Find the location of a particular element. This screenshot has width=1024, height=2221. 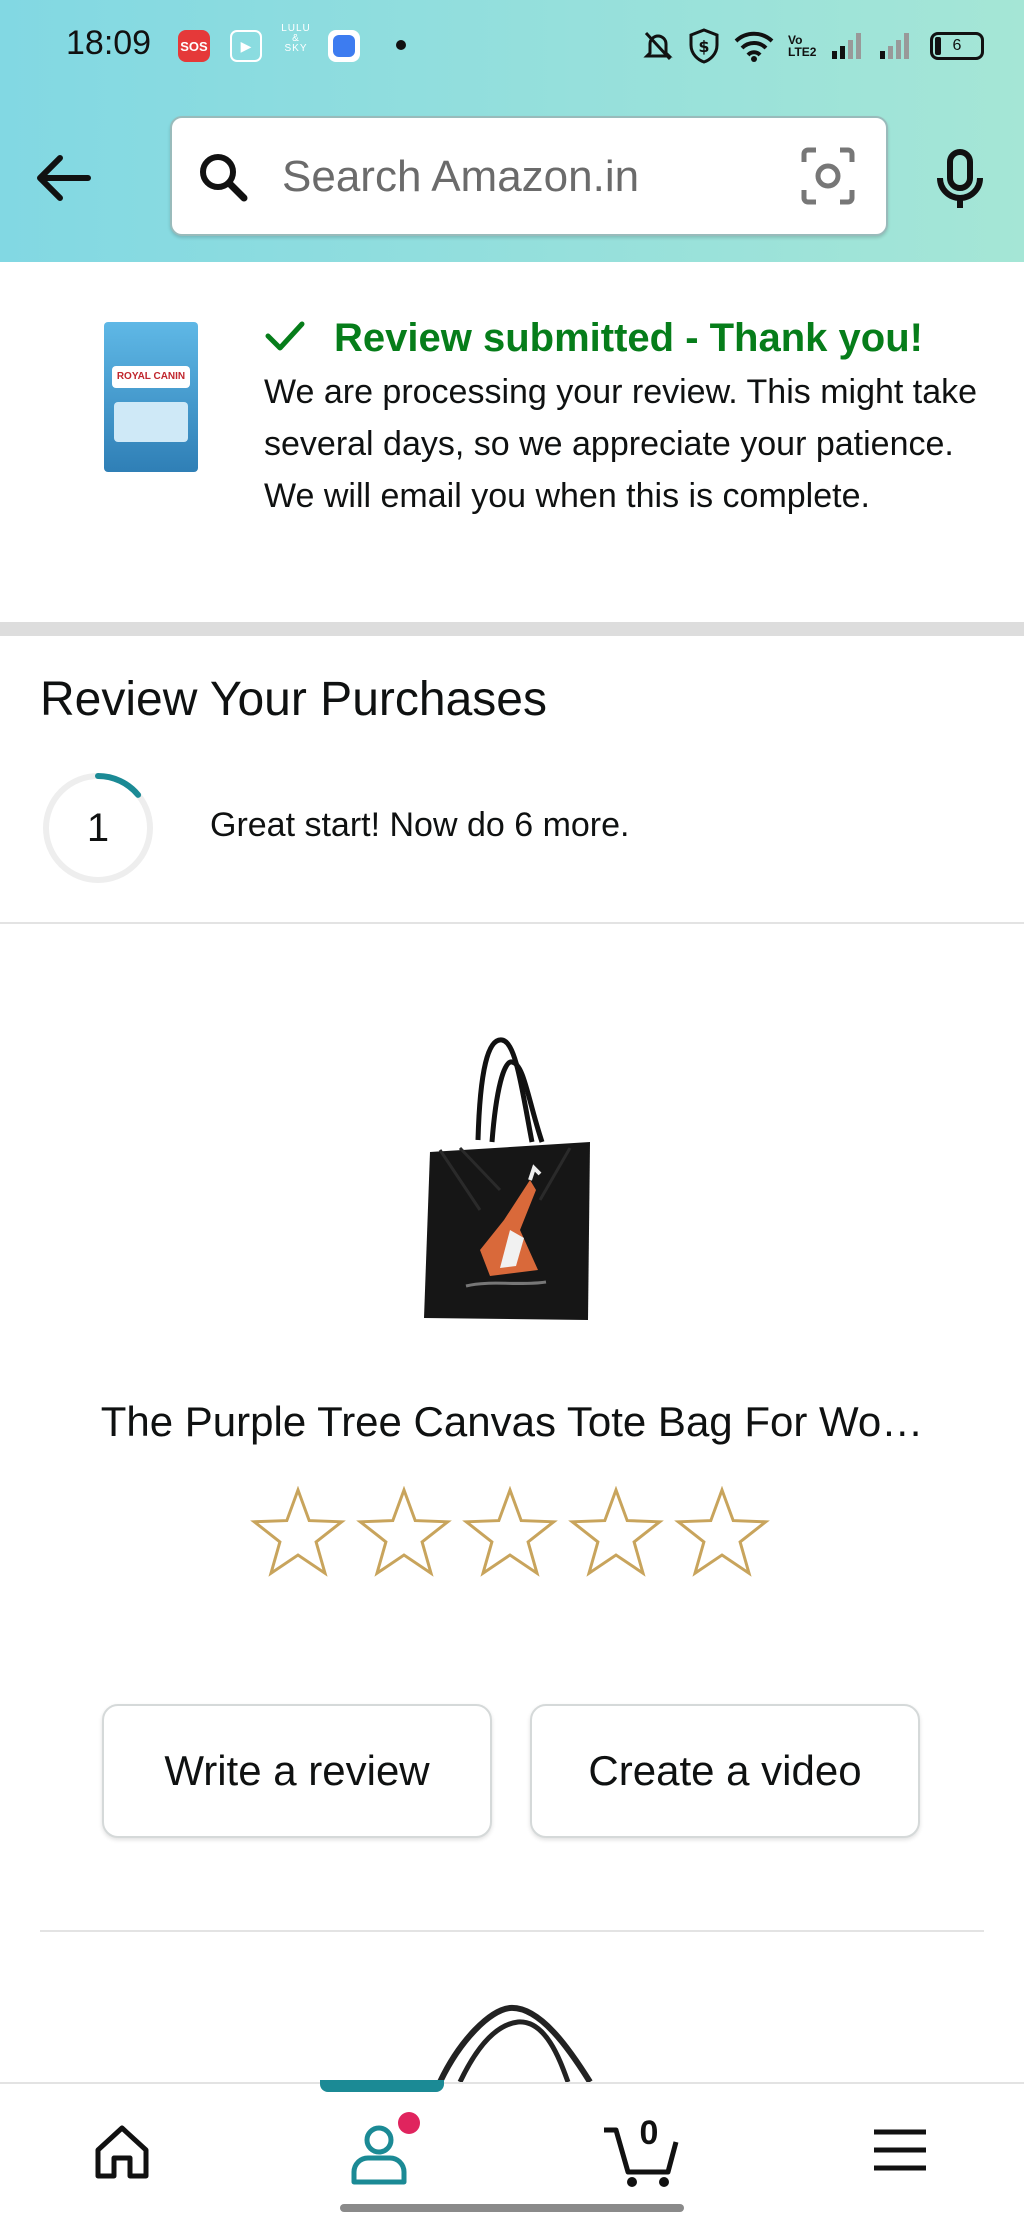

create-video-button: Create a video is located at coordinates (725, 1771).